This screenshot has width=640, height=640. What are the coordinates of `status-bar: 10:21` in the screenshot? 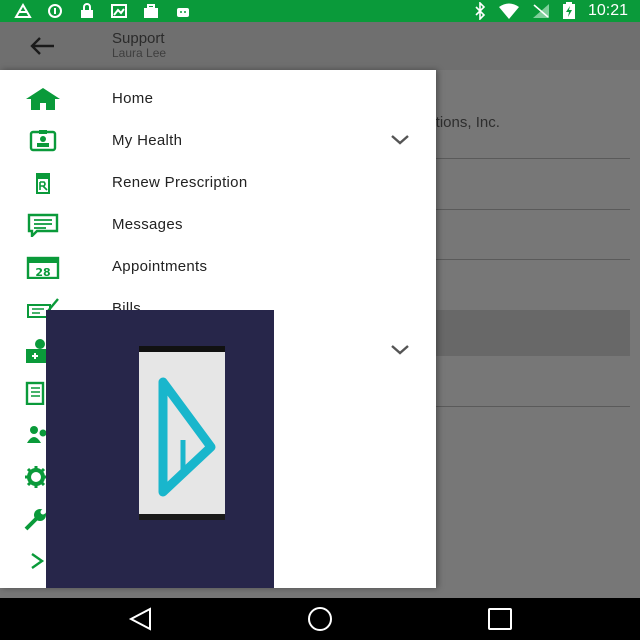 It's located at (320, 11).